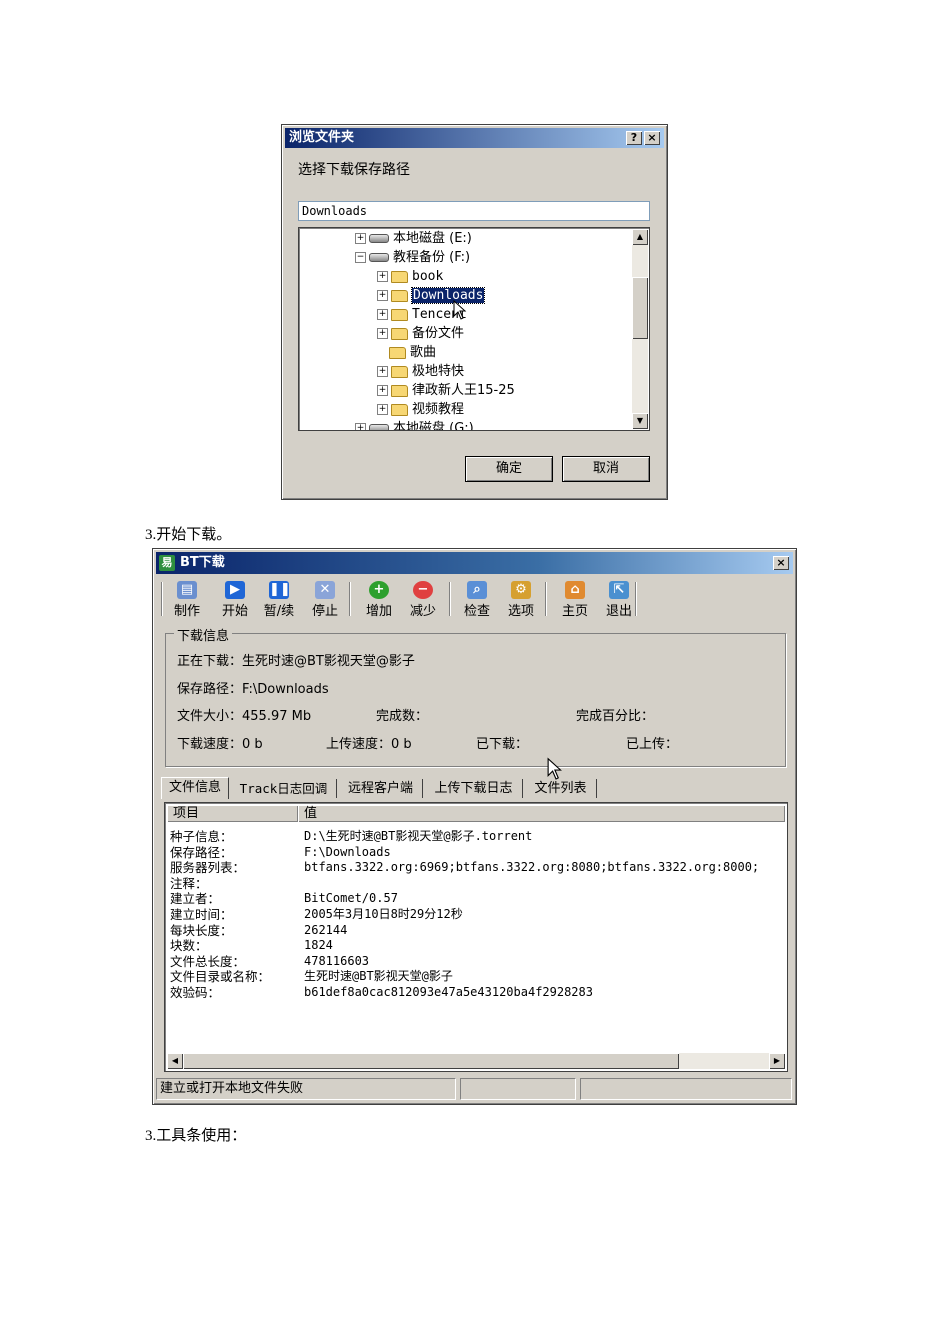 The width and height of the screenshot is (950, 1344). What do you see at coordinates (432, 257) in the screenshot?
I see `tree-item-label: 教程备份 (F:)` at bounding box center [432, 257].